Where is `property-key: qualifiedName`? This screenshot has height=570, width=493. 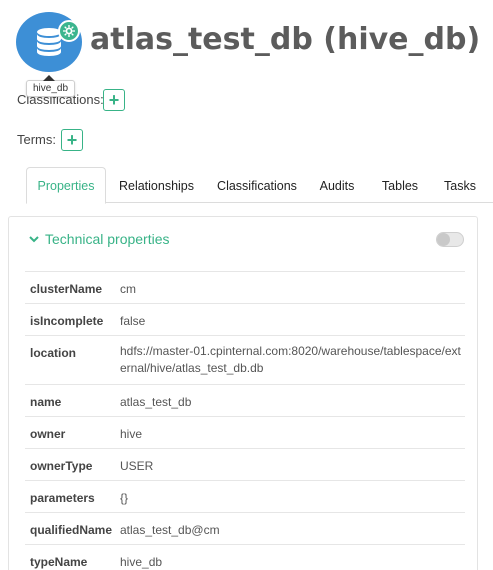 property-key: qualifiedName is located at coordinates (71, 530).